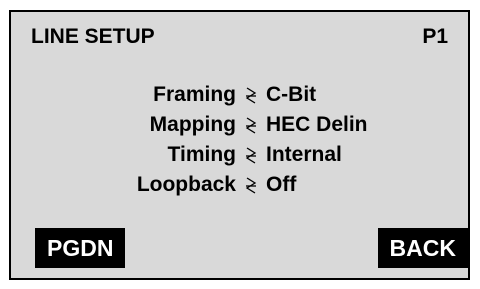 The image size is (480, 289). I want to click on setting-row-framing: Framing C-Bit, so click(239, 95).